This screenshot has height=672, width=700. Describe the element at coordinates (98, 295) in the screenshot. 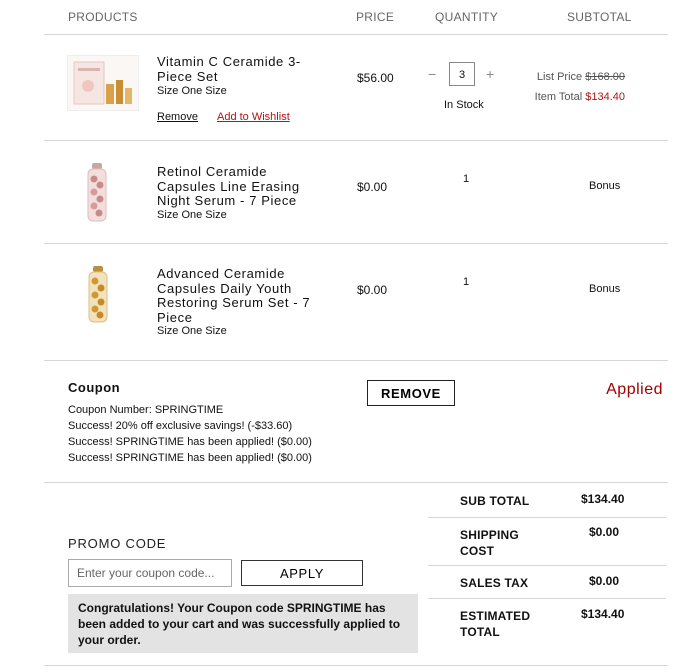

I see `advanced-capsules-product-image` at that location.